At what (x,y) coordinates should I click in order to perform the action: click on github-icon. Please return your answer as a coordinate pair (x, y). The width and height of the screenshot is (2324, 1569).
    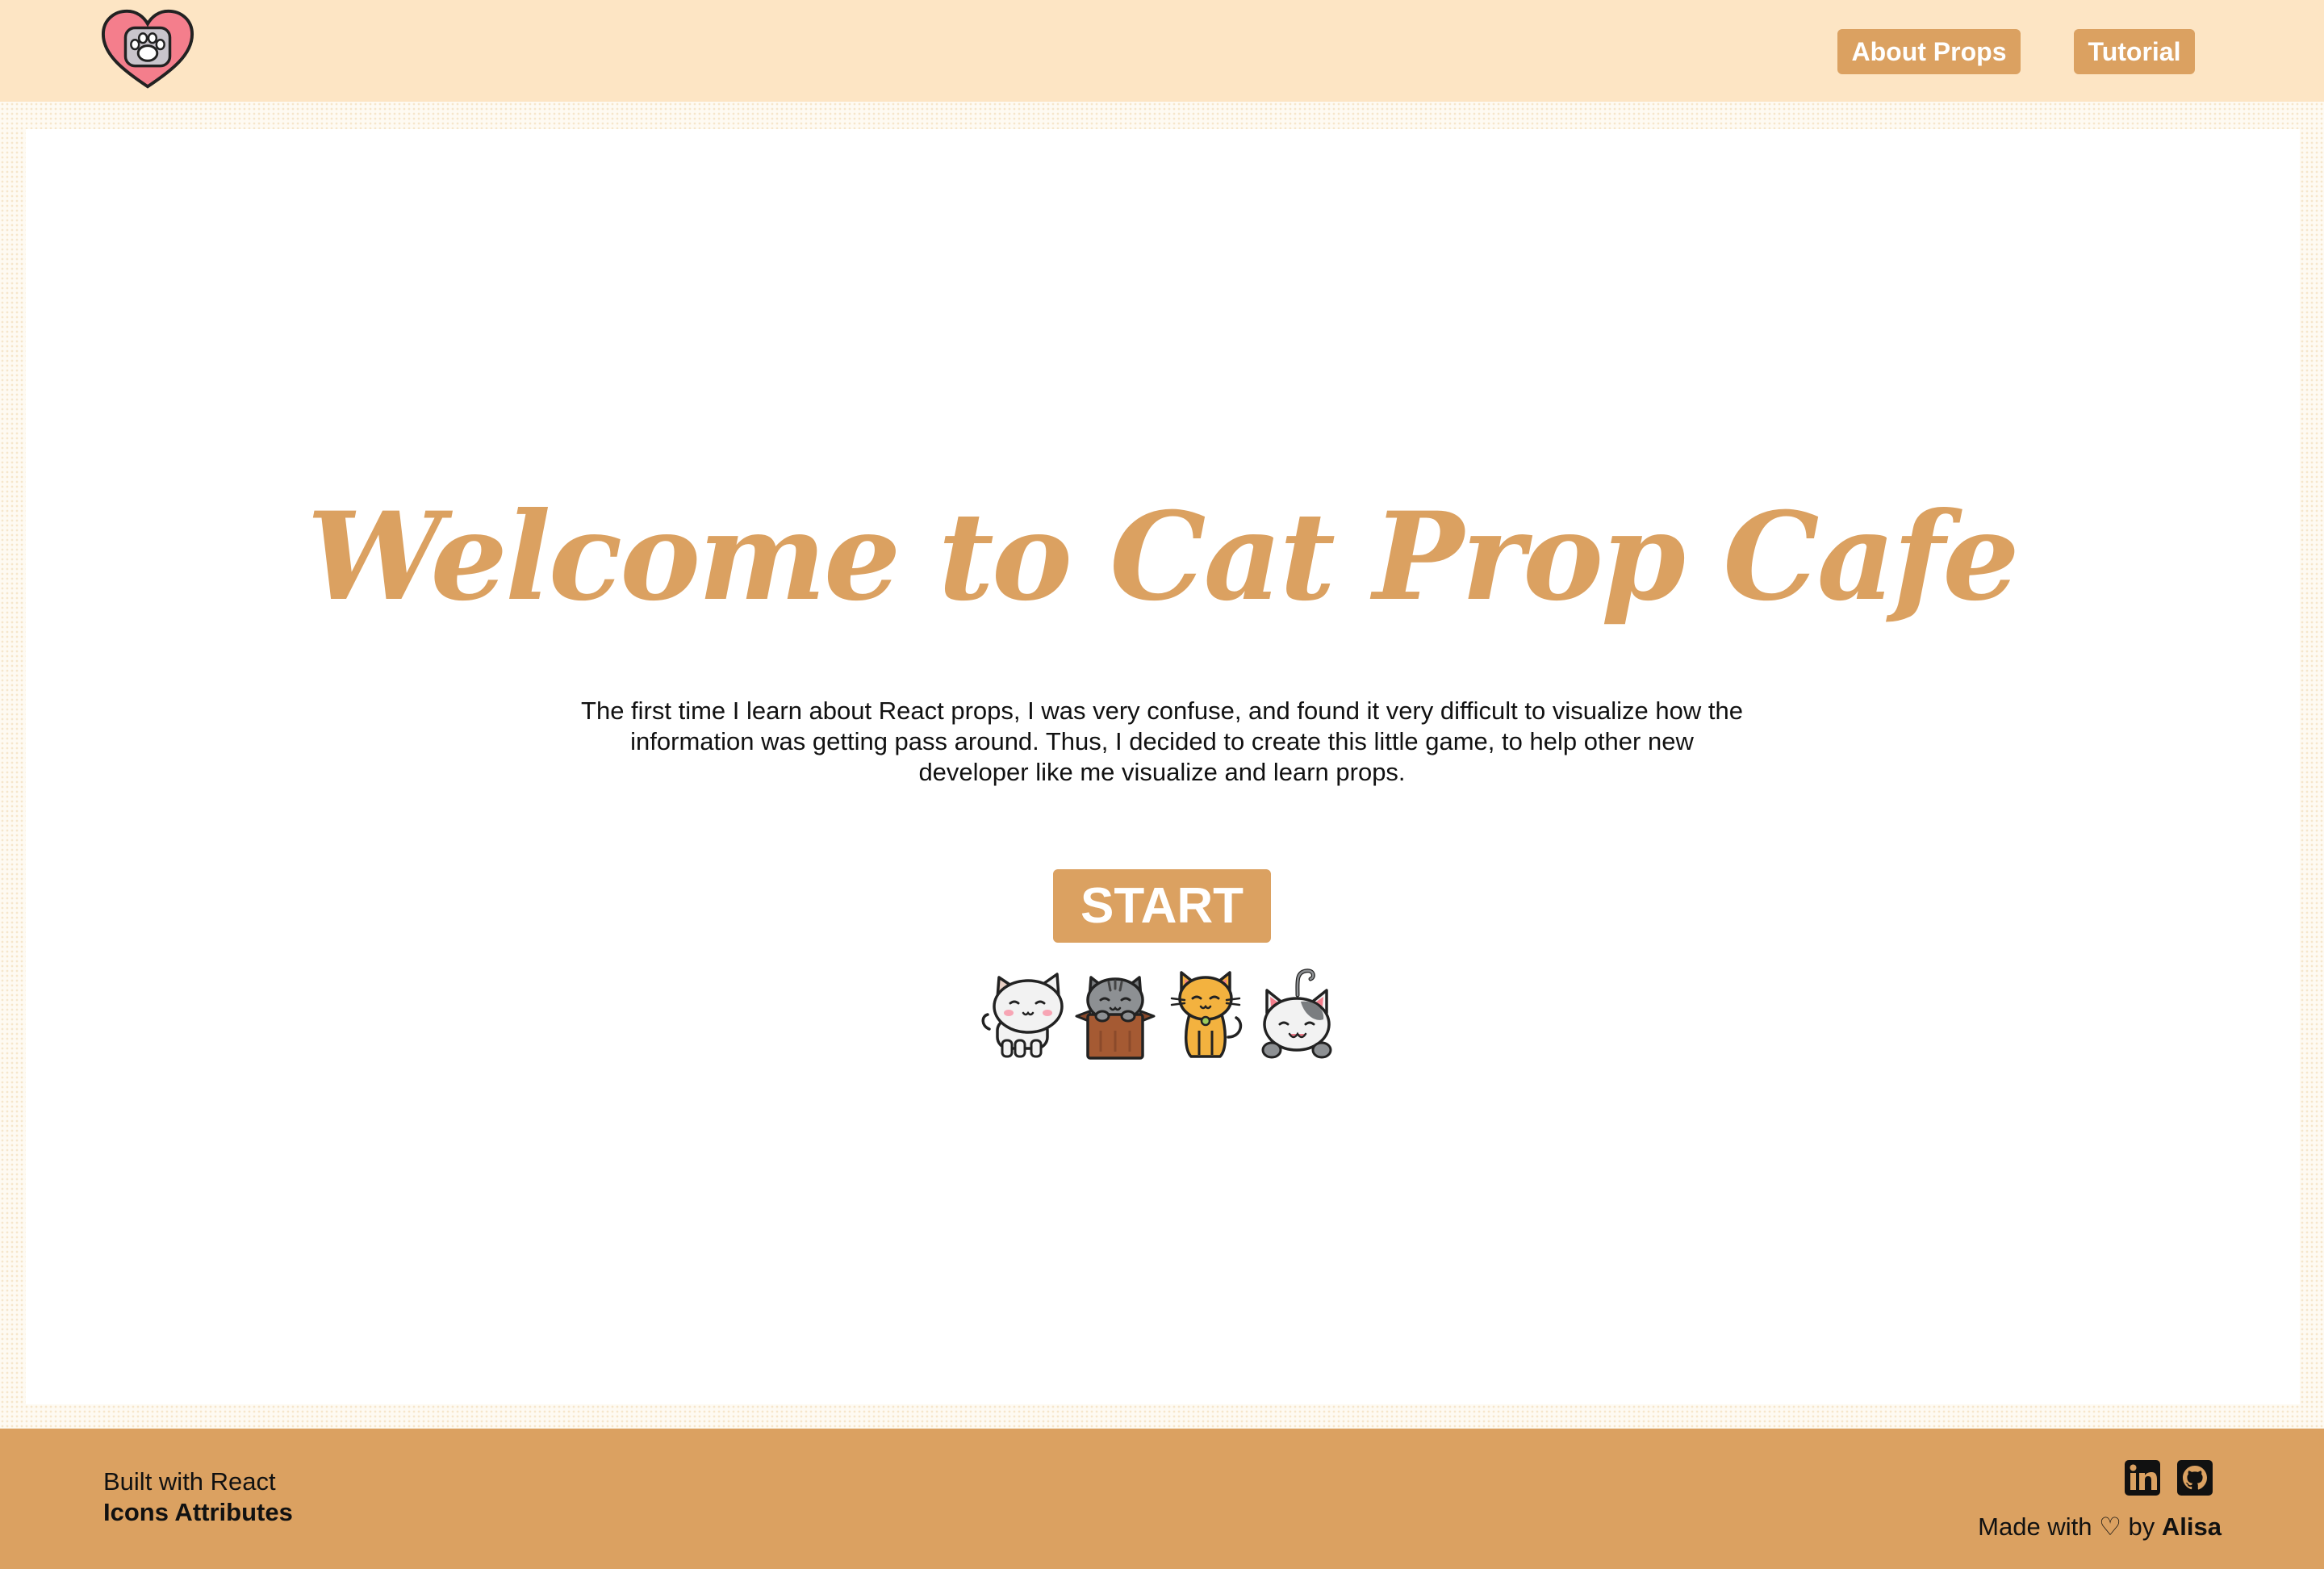
    Looking at the image, I should click on (2195, 1477).